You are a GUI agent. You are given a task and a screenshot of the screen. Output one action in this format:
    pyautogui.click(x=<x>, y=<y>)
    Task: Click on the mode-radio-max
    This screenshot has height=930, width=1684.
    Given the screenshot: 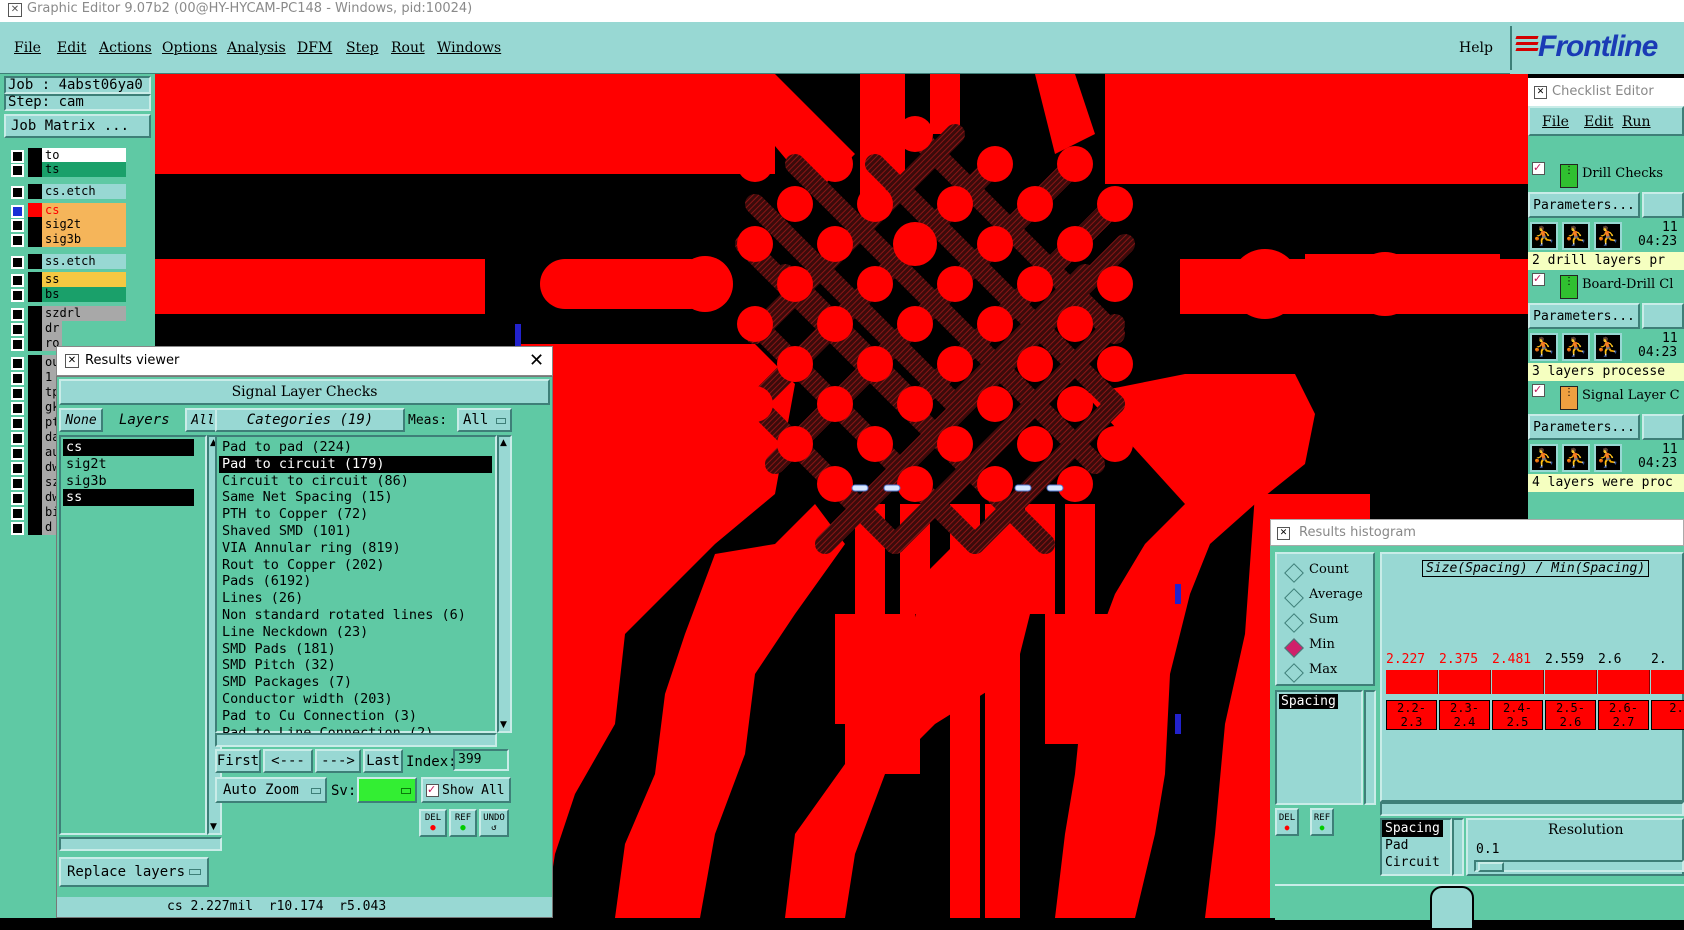 What is the action you would take?
    pyautogui.click(x=1294, y=673)
    